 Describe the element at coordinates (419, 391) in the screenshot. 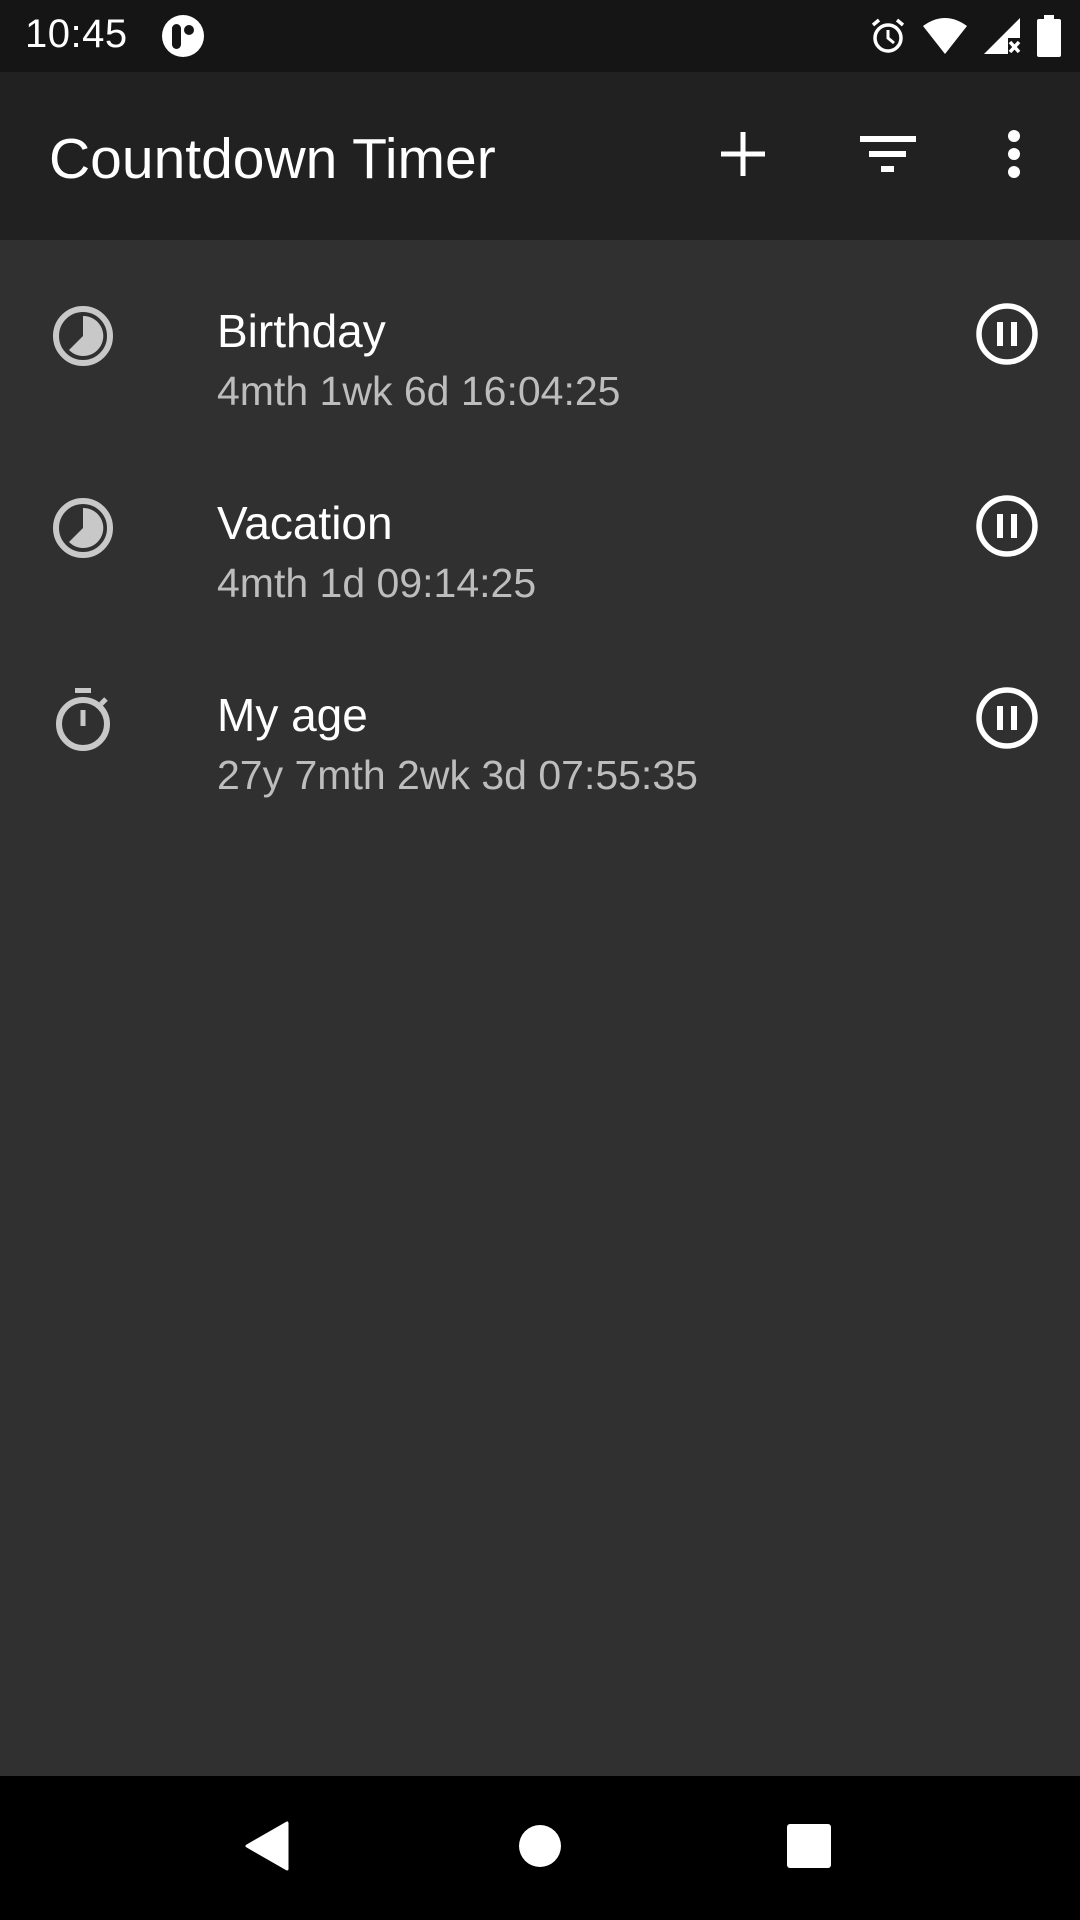

I see `timer-remaining: 4mth 1wk 6d 16:04:25` at that location.